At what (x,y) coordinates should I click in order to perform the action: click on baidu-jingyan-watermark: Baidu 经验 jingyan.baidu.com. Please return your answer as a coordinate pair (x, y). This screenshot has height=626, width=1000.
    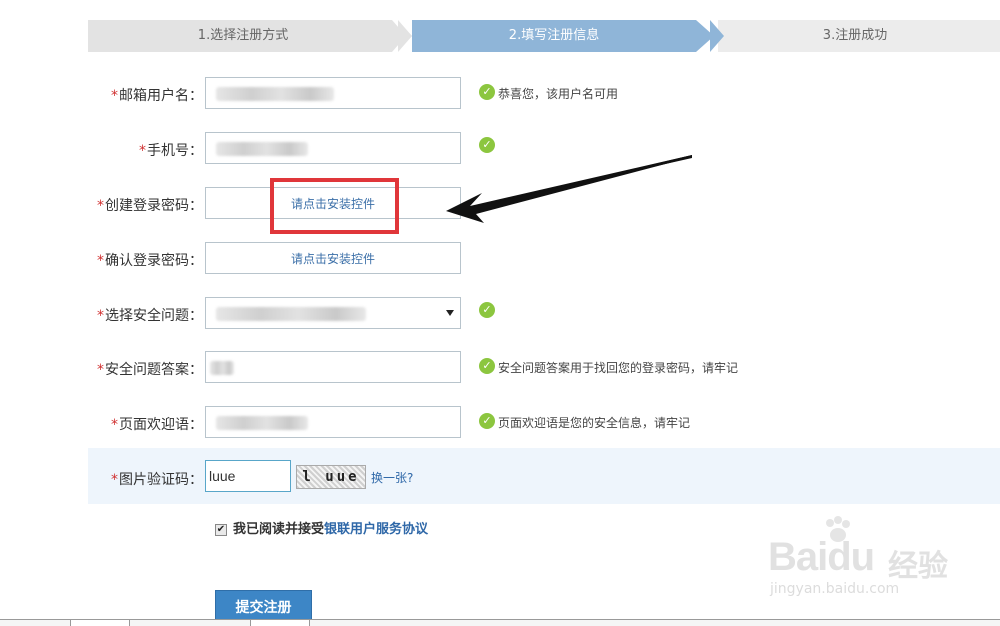
    Looking at the image, I should click on (858, 560).